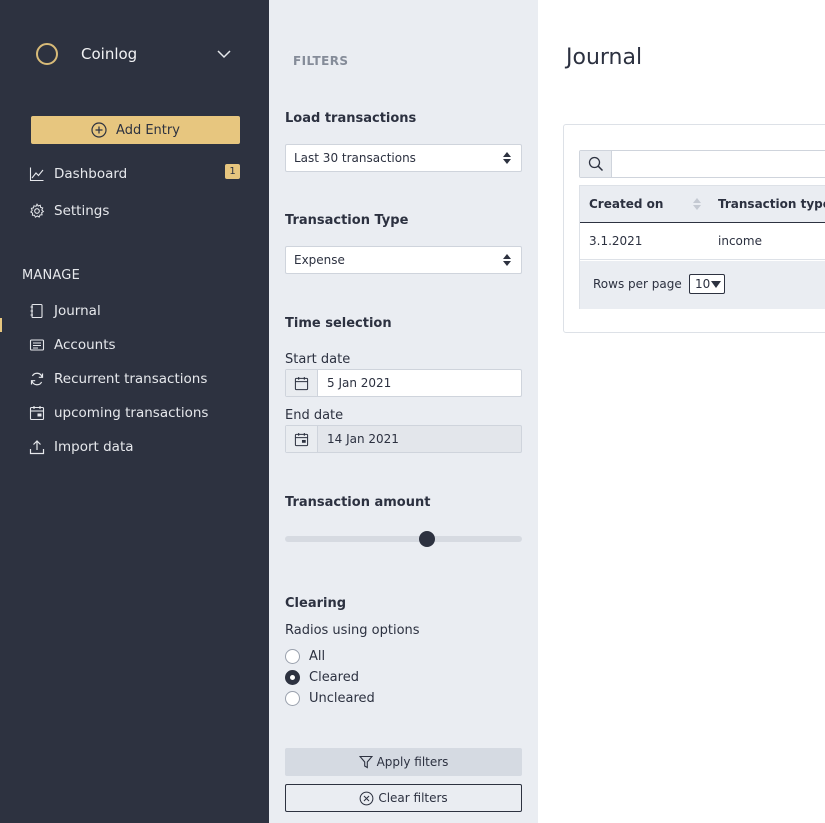 The height and width of the screenshot is (823, 825). I want to click on refresh-icon, so click(37, 379).